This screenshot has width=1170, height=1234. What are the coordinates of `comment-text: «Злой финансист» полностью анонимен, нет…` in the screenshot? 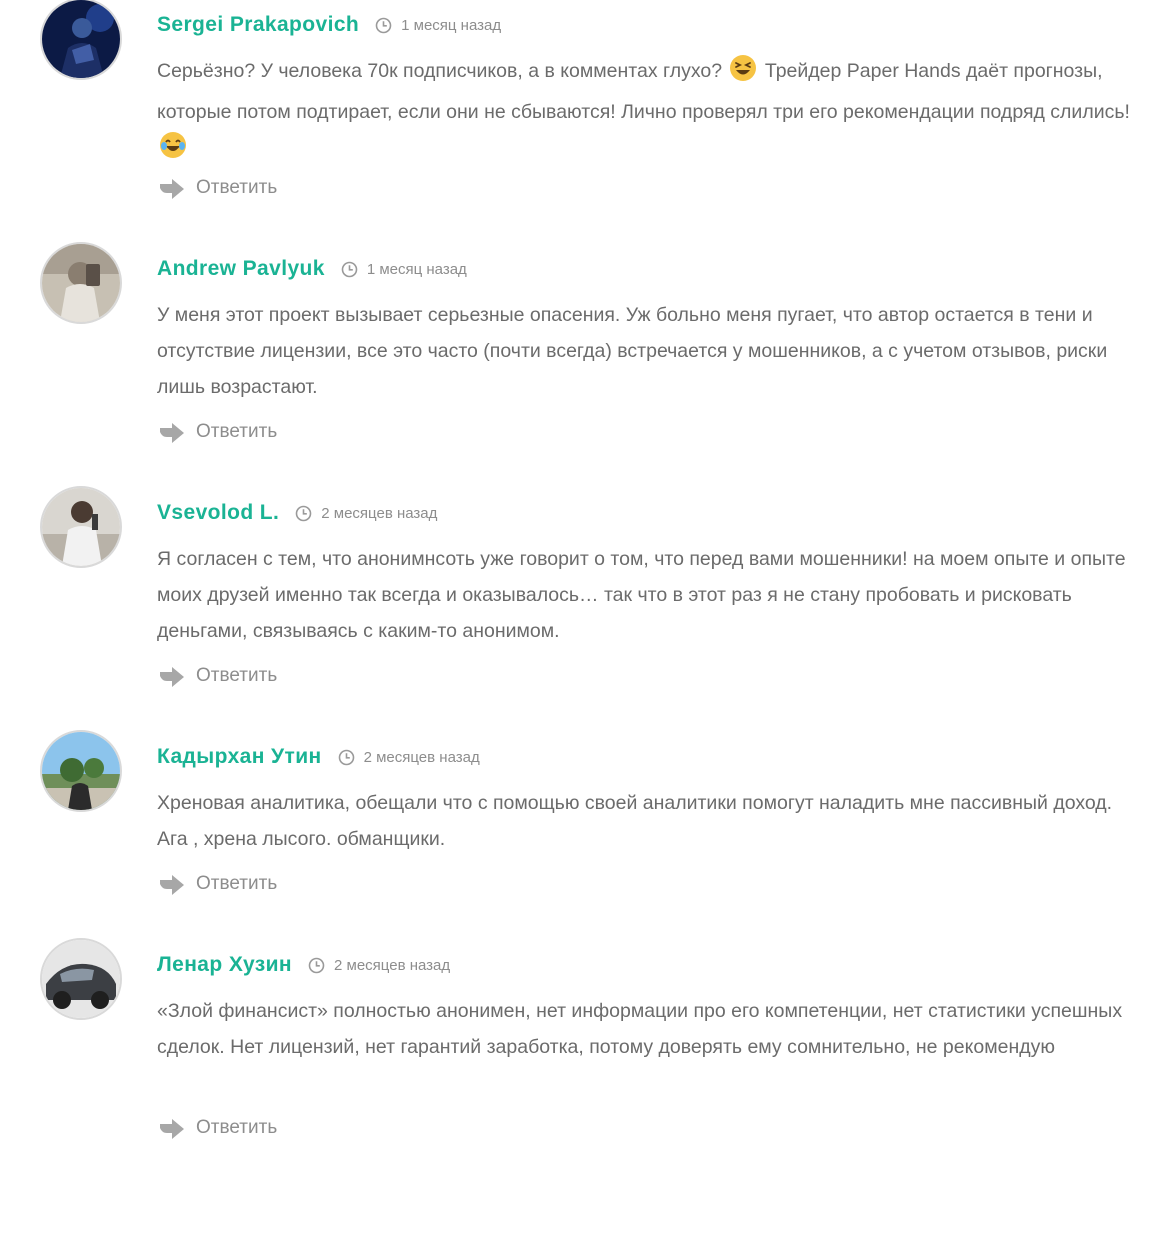 It's located at (644, 1029).